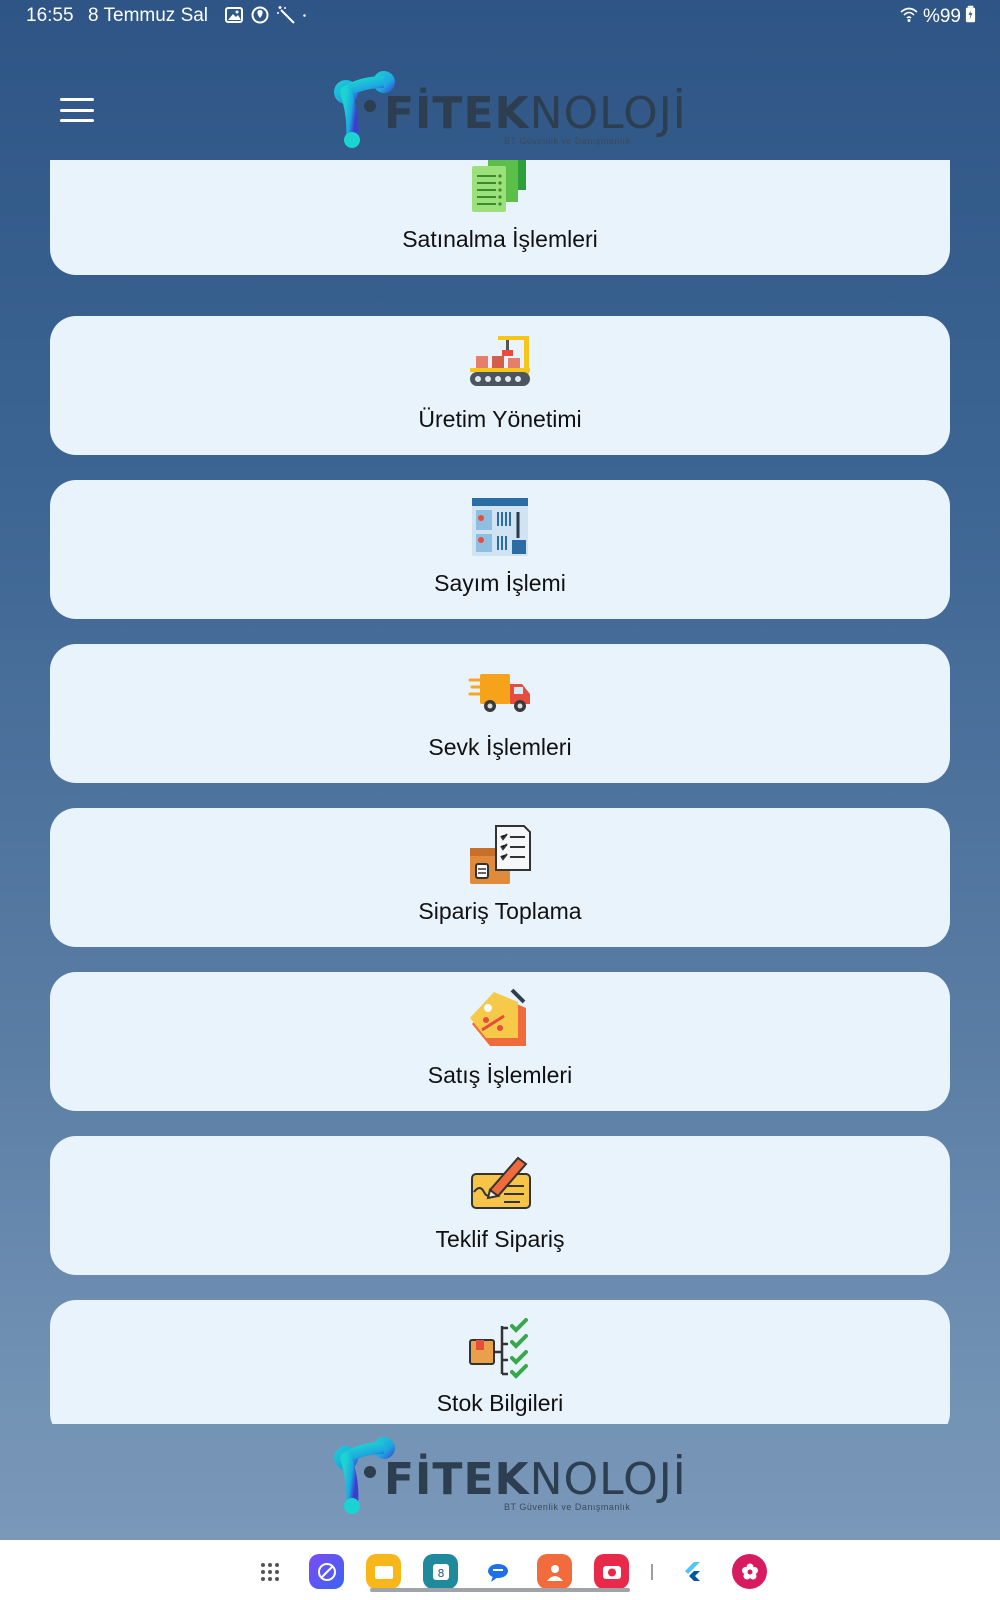 The image size is (1000, 1600). Describe the element at coordinates (500, 747) in the screenshot. I see `menu-item-label: Sevk İşlemleri` at that location.